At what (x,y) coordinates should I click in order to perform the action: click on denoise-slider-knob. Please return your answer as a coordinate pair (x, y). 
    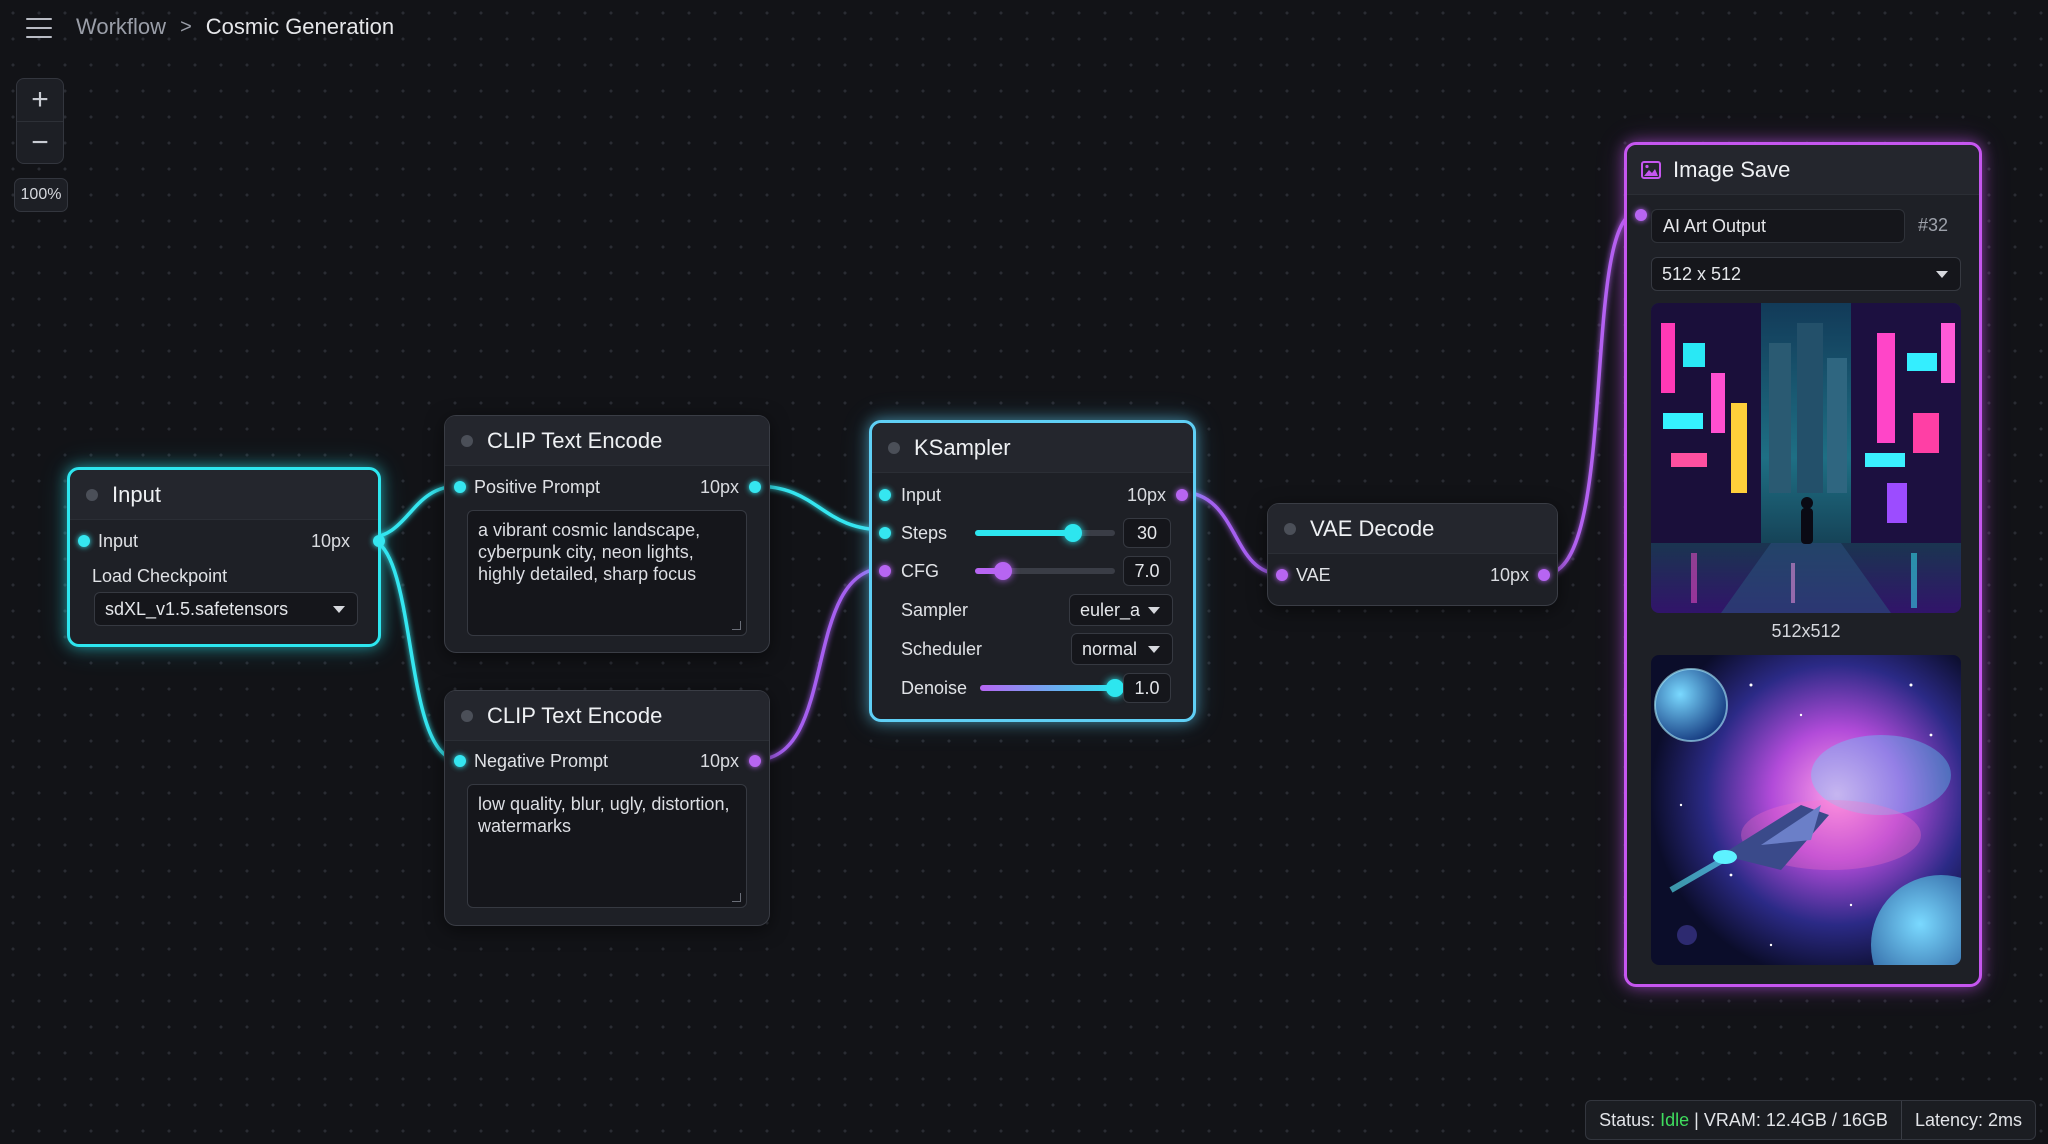
    Looking at the image, I should click on (1115, 688).